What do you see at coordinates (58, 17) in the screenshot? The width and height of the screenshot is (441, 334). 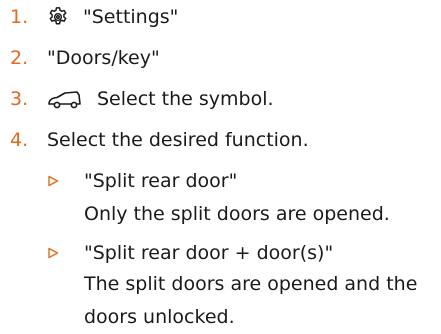 I see `gear-icon` at bounding box center [58, 17].